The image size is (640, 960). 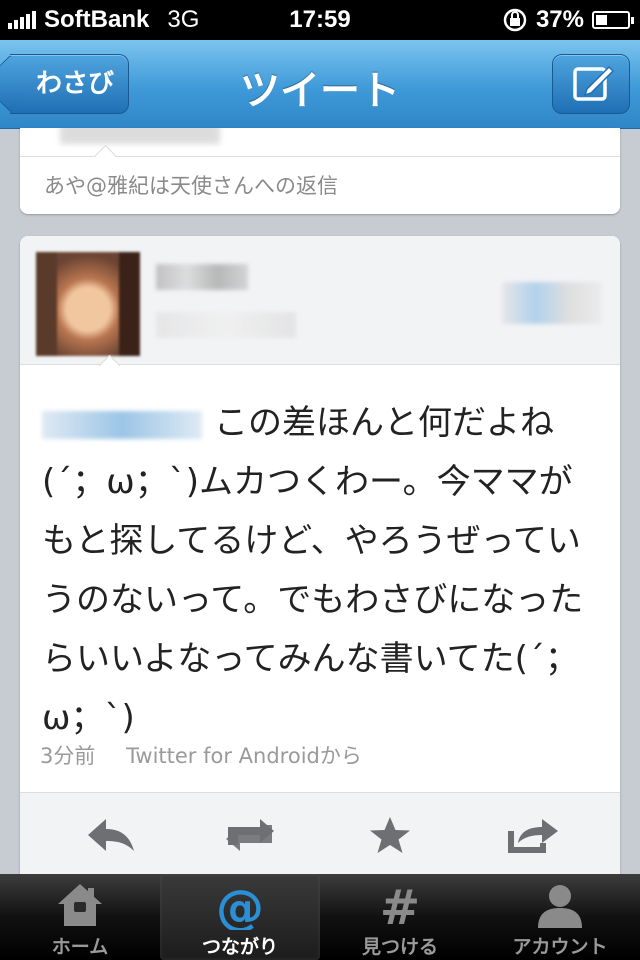 I want to click on favorite-icon, so click(x=390, y=835).